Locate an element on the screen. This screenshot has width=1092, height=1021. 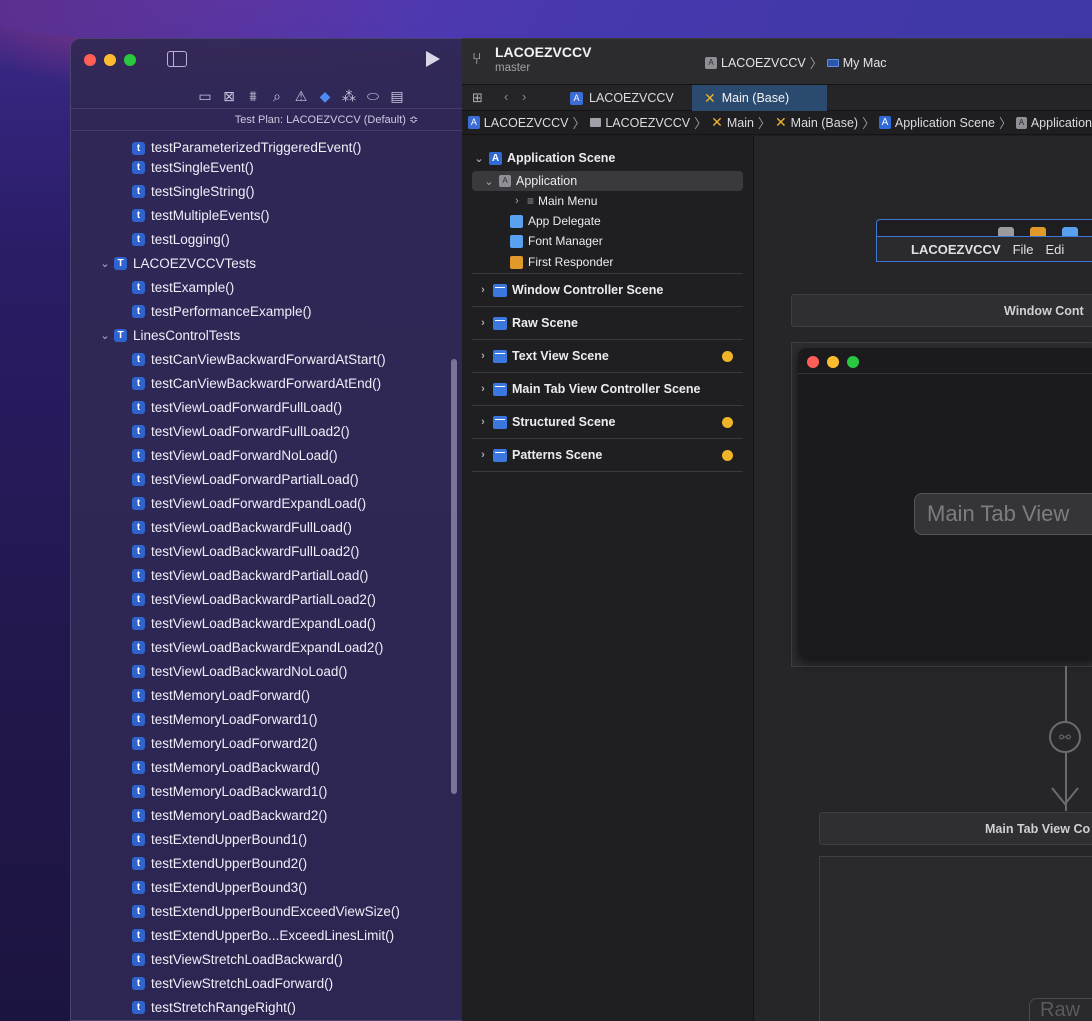
test-case-row: t testViewLoadForwardNoLoad() is located at coordinates (266, 455).